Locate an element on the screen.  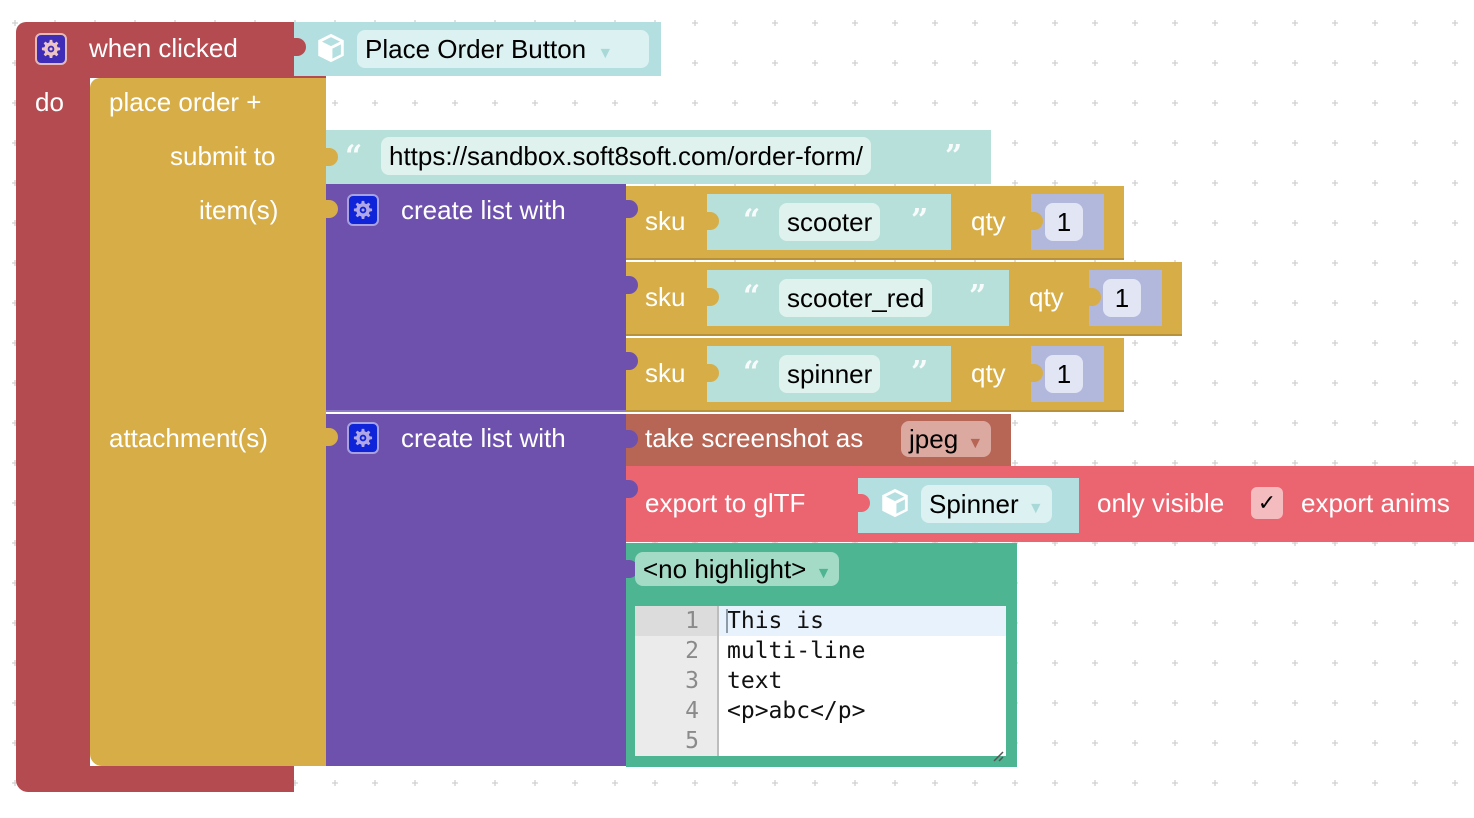
highlight-value: <no highlight> is located at coordinates (725, 569).